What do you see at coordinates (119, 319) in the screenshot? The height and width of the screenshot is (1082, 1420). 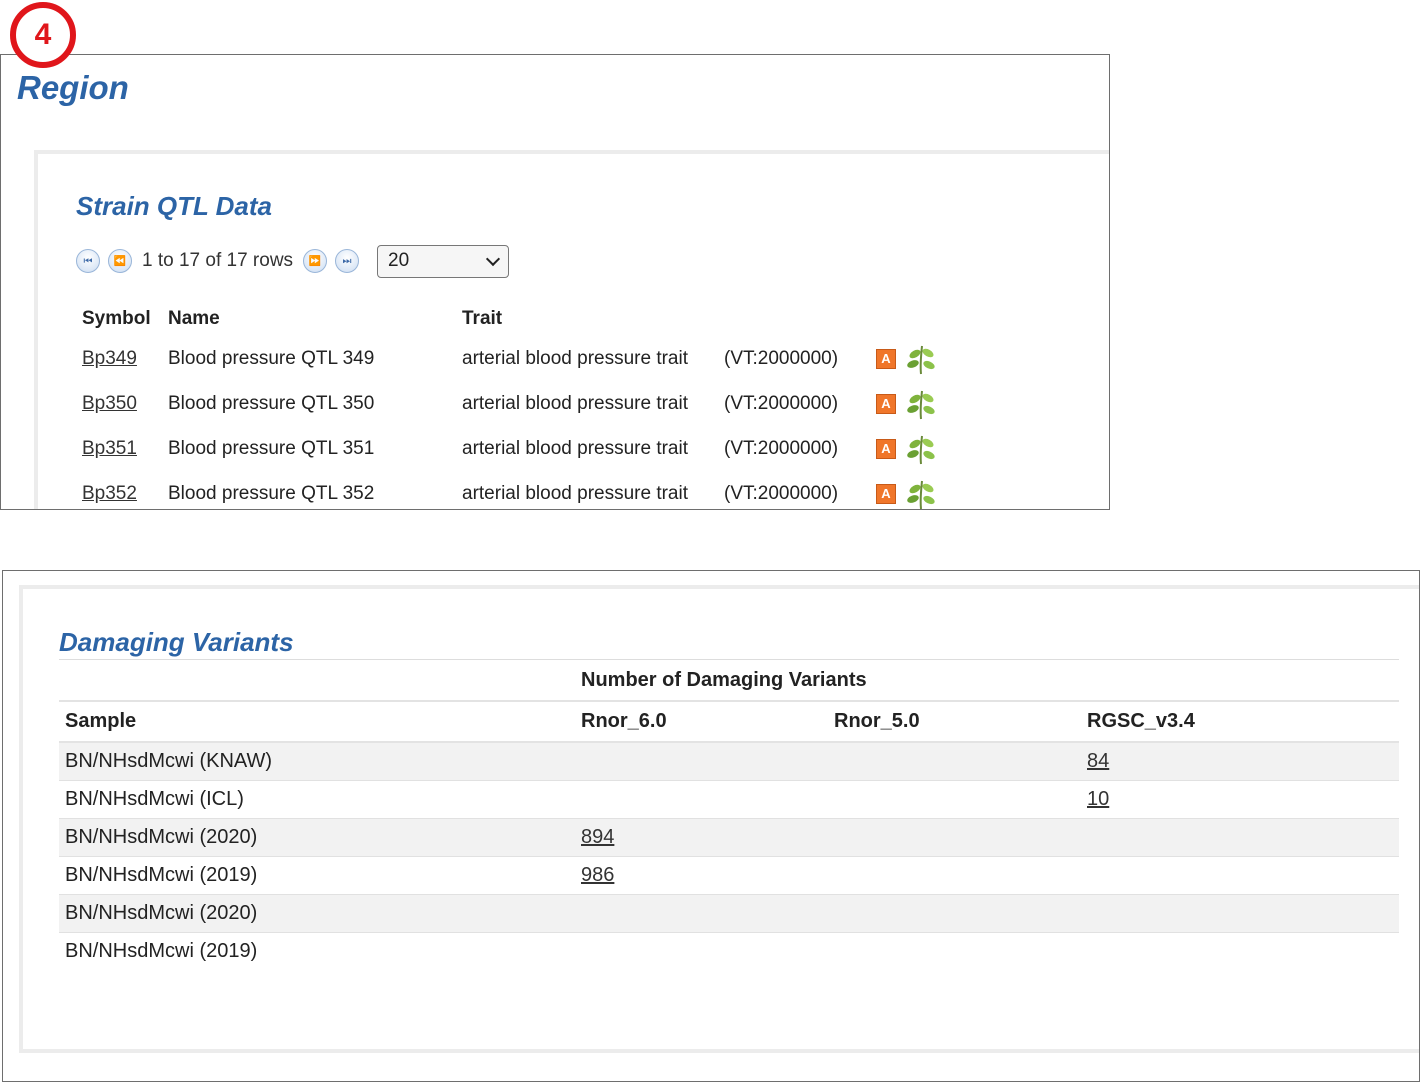 I see `column-header-symbol: Symbol` at bounding box center [119, 319].